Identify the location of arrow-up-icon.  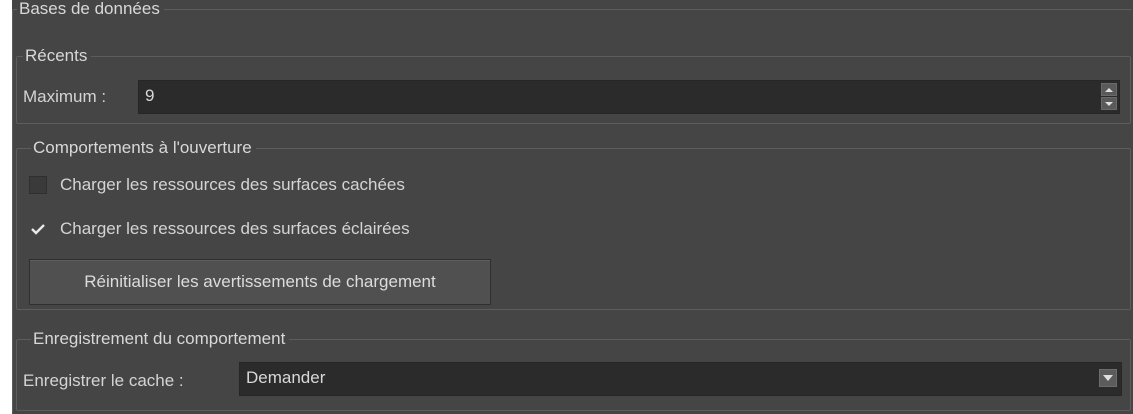
(1109, 90).